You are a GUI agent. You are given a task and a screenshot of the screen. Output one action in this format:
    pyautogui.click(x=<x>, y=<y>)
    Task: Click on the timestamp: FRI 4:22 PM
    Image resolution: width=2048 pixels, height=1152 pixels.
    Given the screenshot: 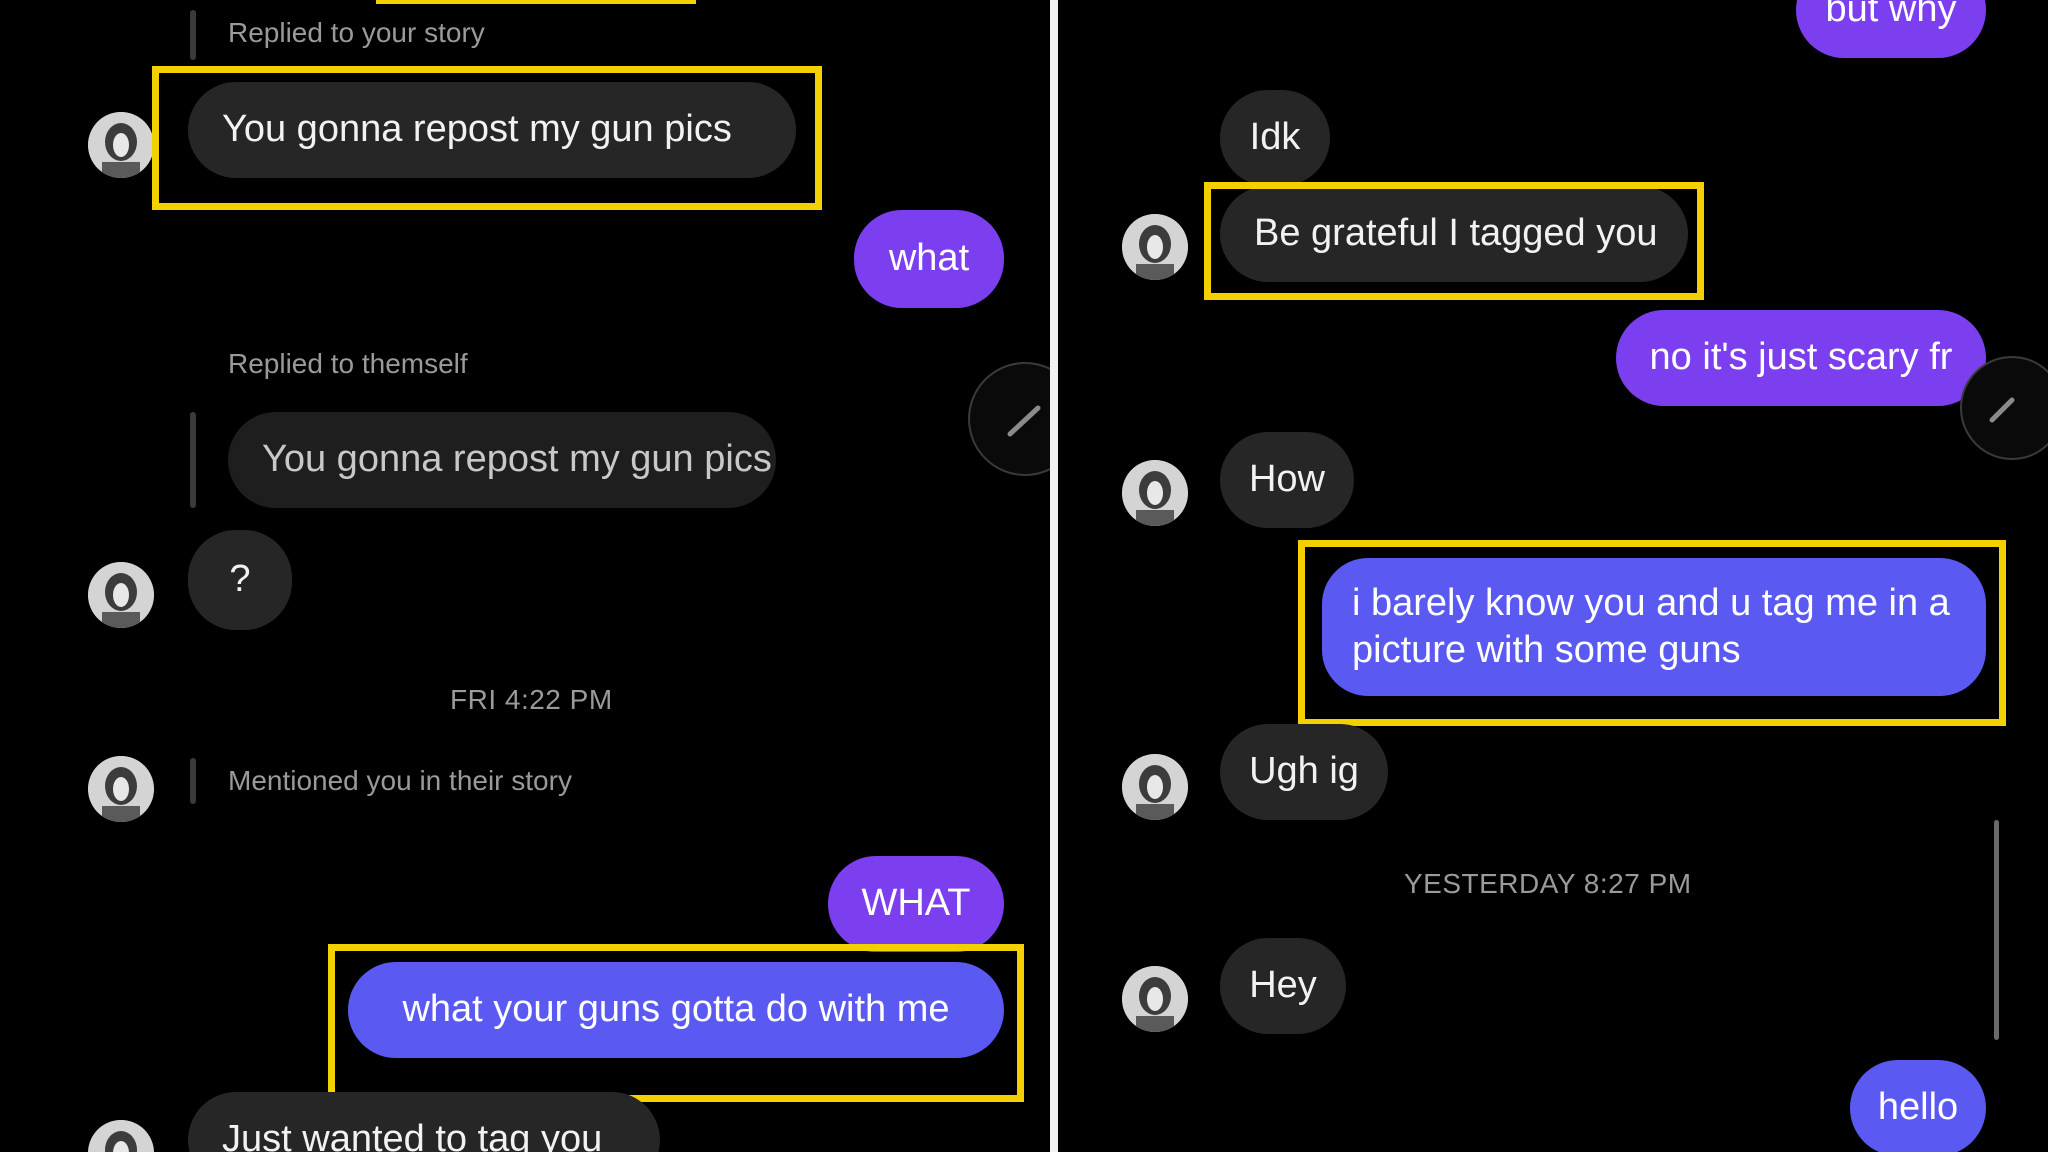 What is the action you would take?
    pyautogui.click(x=531, y=699)
    